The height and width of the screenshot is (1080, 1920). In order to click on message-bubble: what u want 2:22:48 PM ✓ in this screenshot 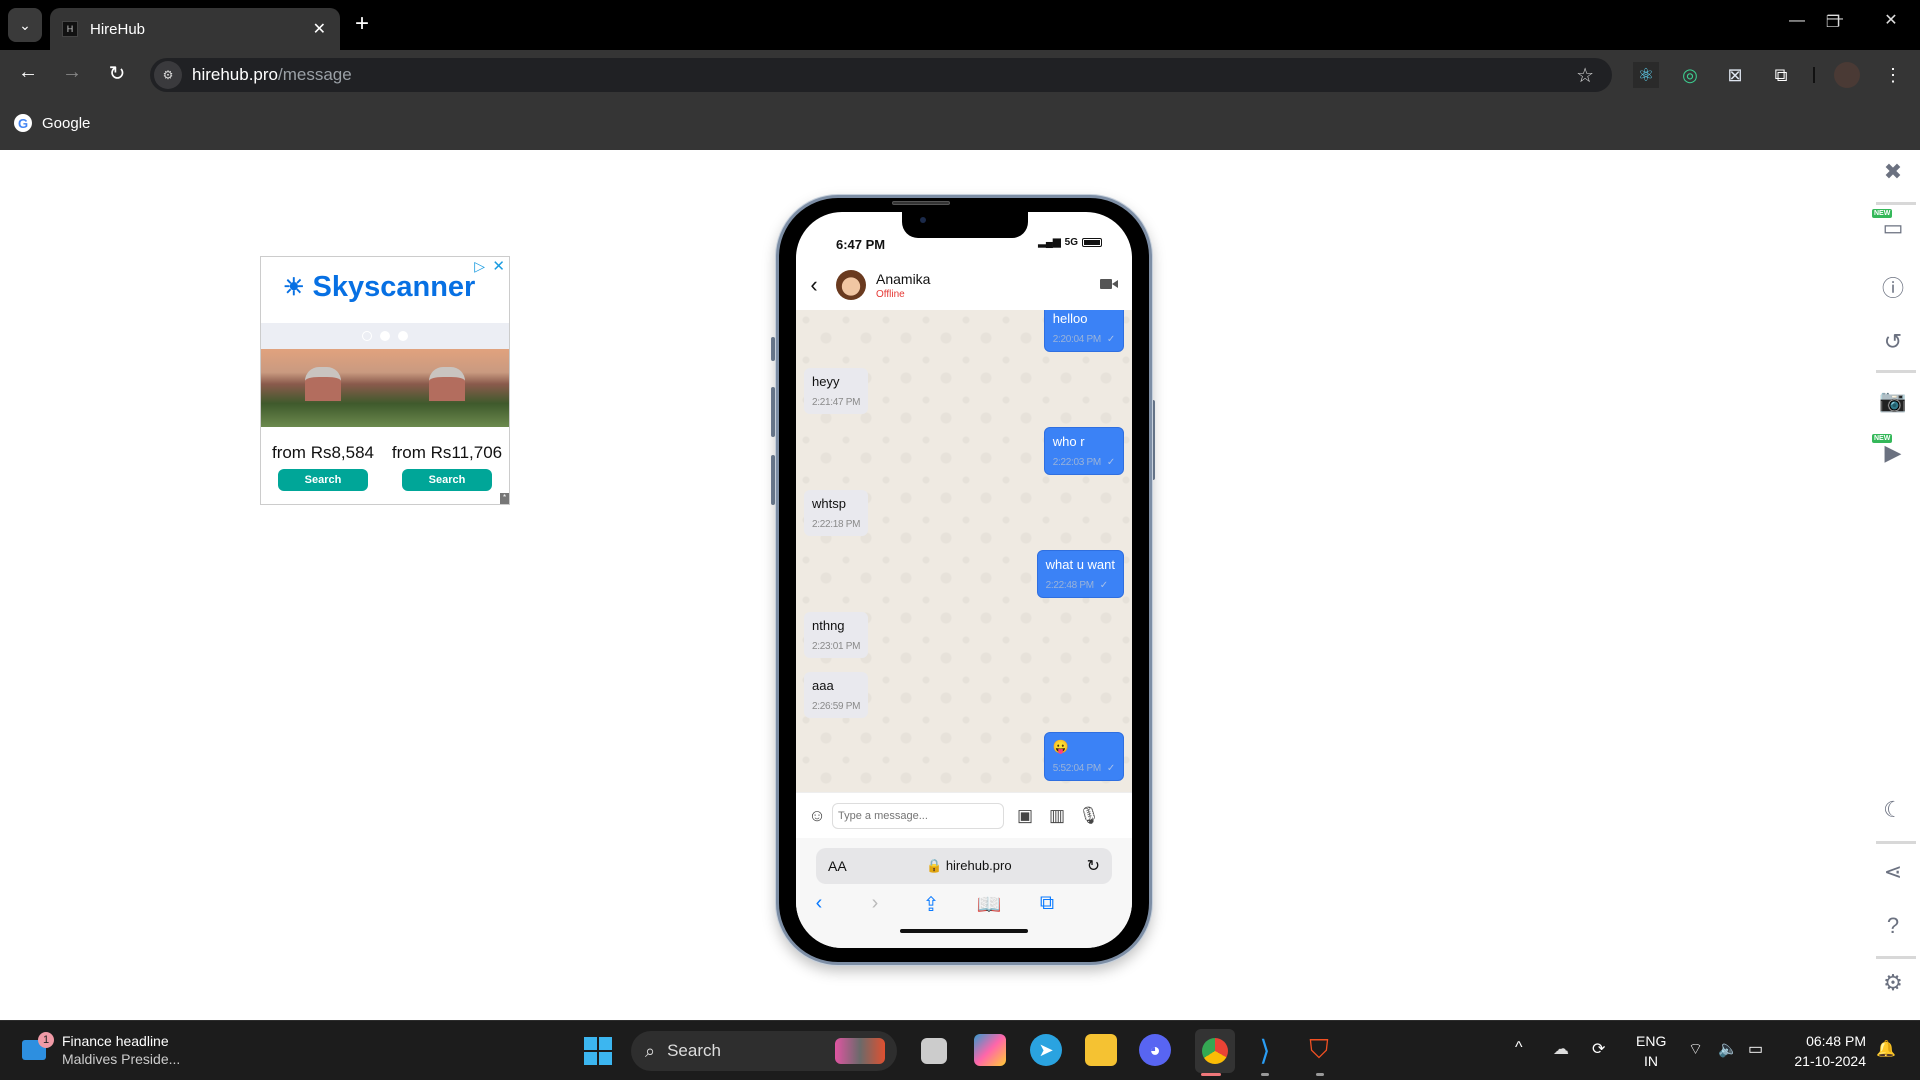, I will do `click(1080, 574)`.